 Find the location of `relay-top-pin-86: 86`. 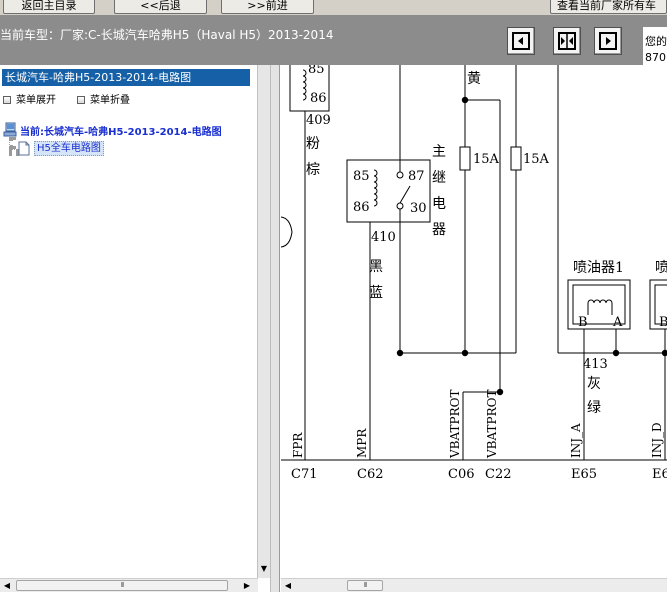

relay-top-pin-86: 86 is located at coordinates (318, 98).